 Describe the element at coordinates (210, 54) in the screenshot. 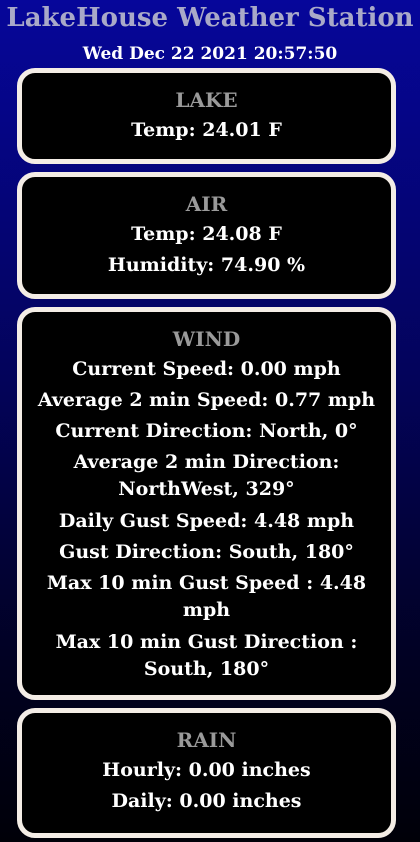

I see `current-datetime: Wed Dec 22 2021 20:57:50` at that location.